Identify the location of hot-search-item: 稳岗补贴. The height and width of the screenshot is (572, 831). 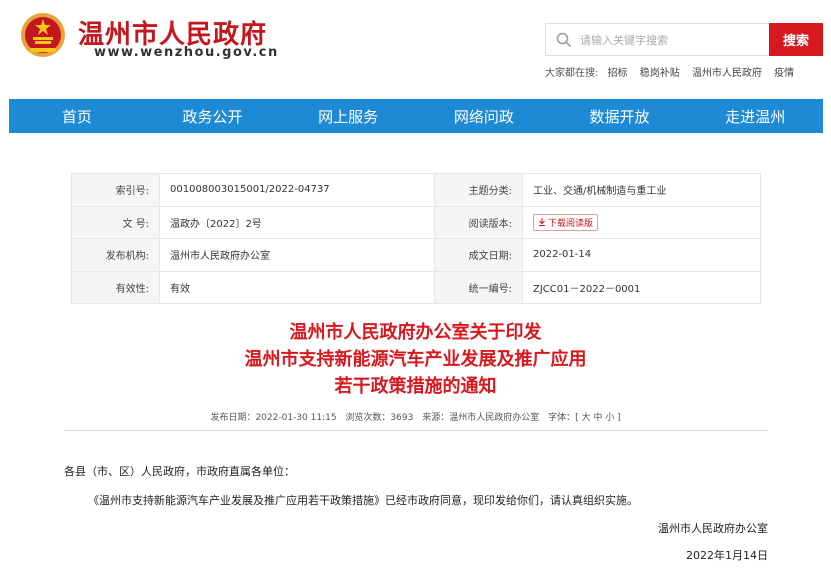
(660, 73).